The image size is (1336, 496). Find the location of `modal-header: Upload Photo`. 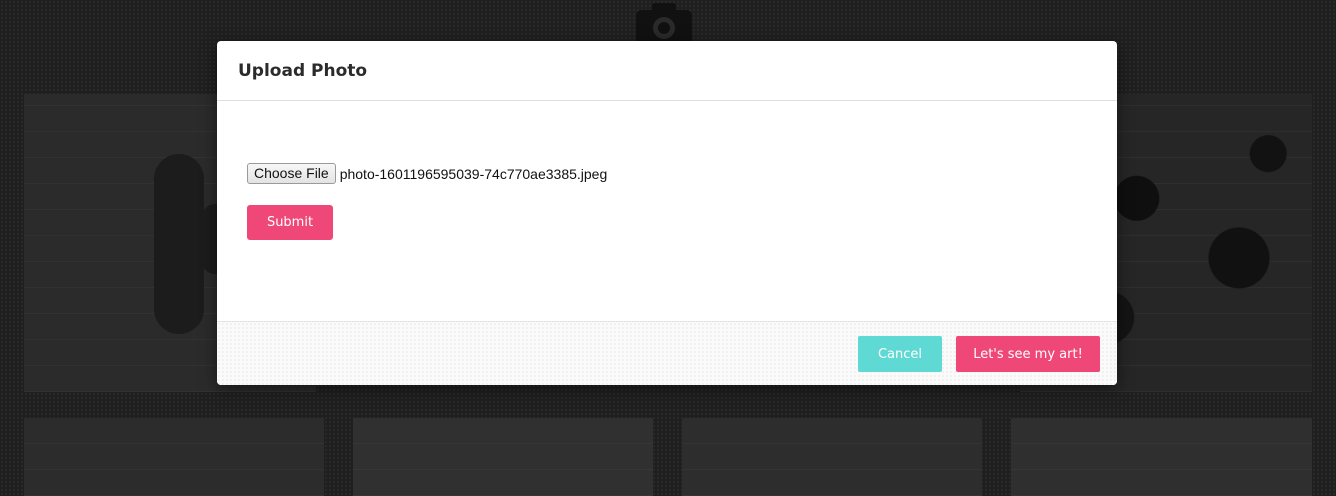

modal-header: Upload Photo is located at coordinates (667, 71).